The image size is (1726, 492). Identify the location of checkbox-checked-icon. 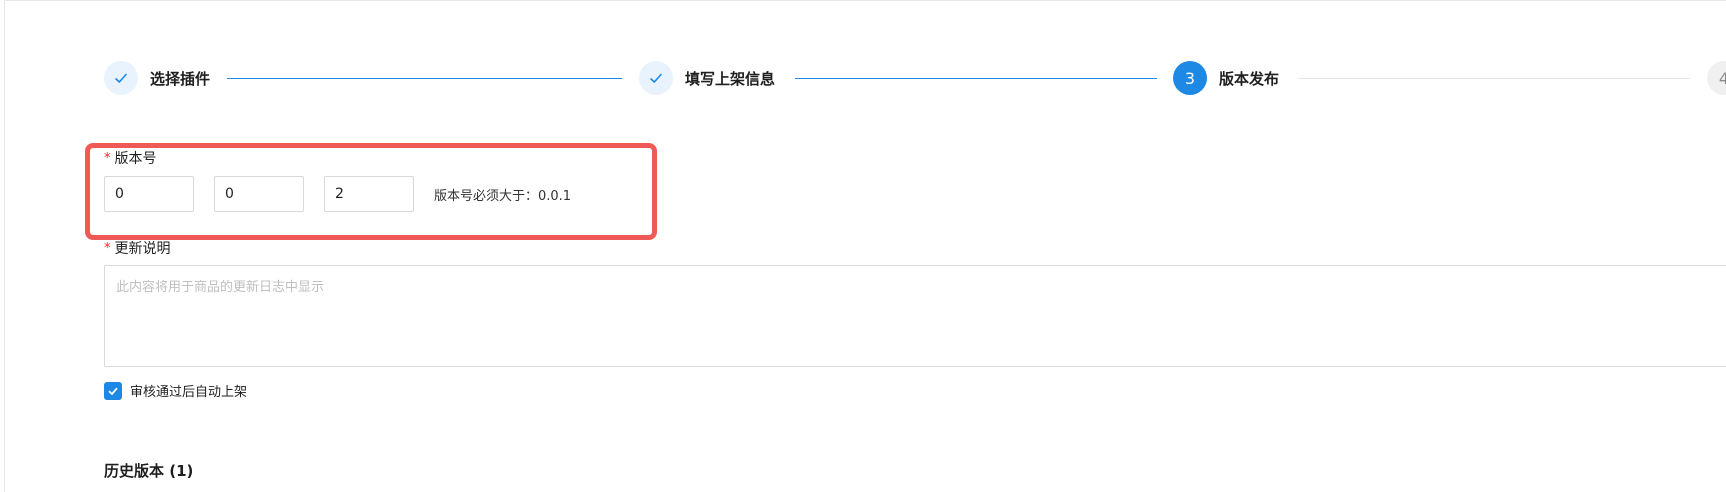
(113, 390).